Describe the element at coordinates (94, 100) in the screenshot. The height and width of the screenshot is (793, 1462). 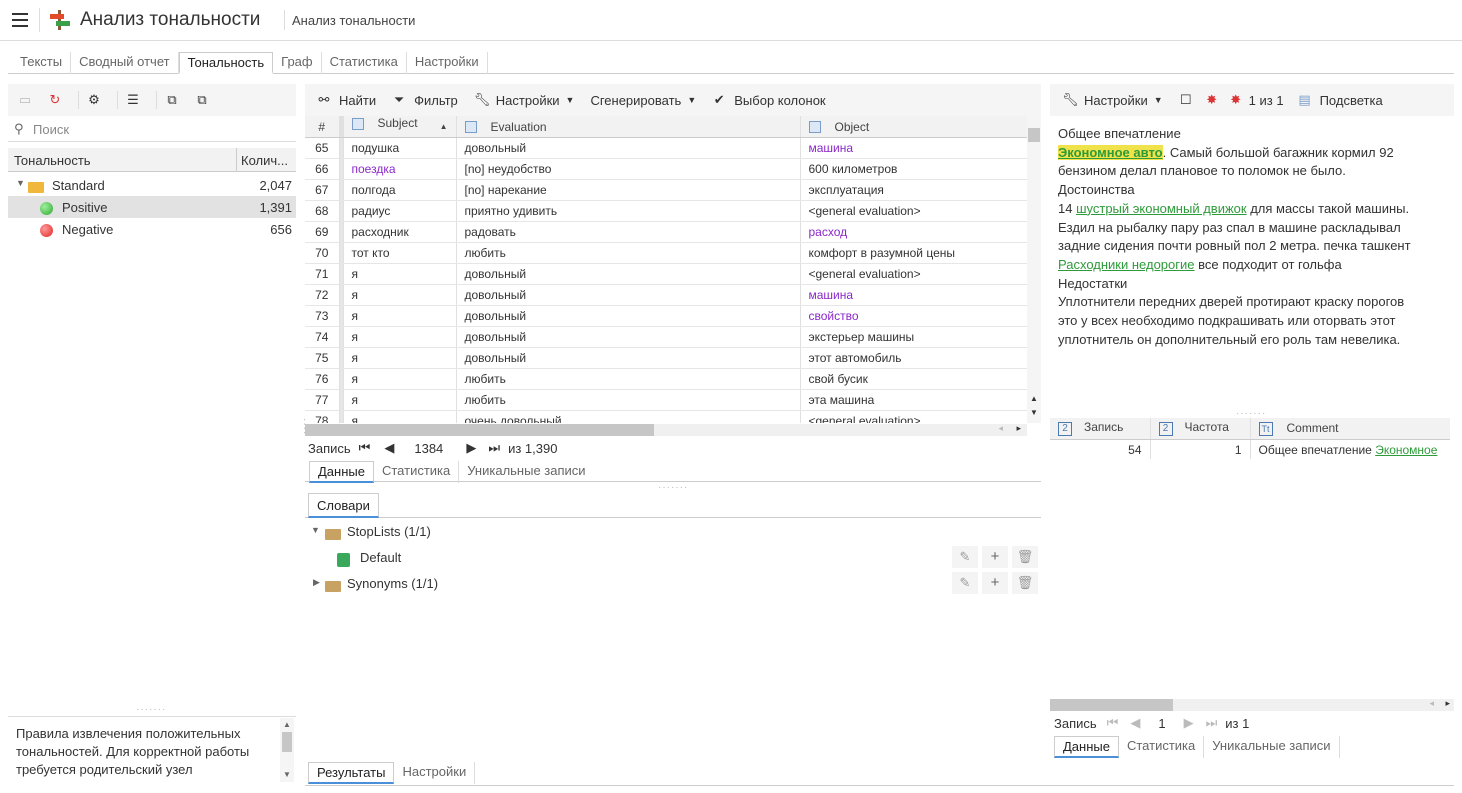
I see `gear-icon: ⚙` at that location.